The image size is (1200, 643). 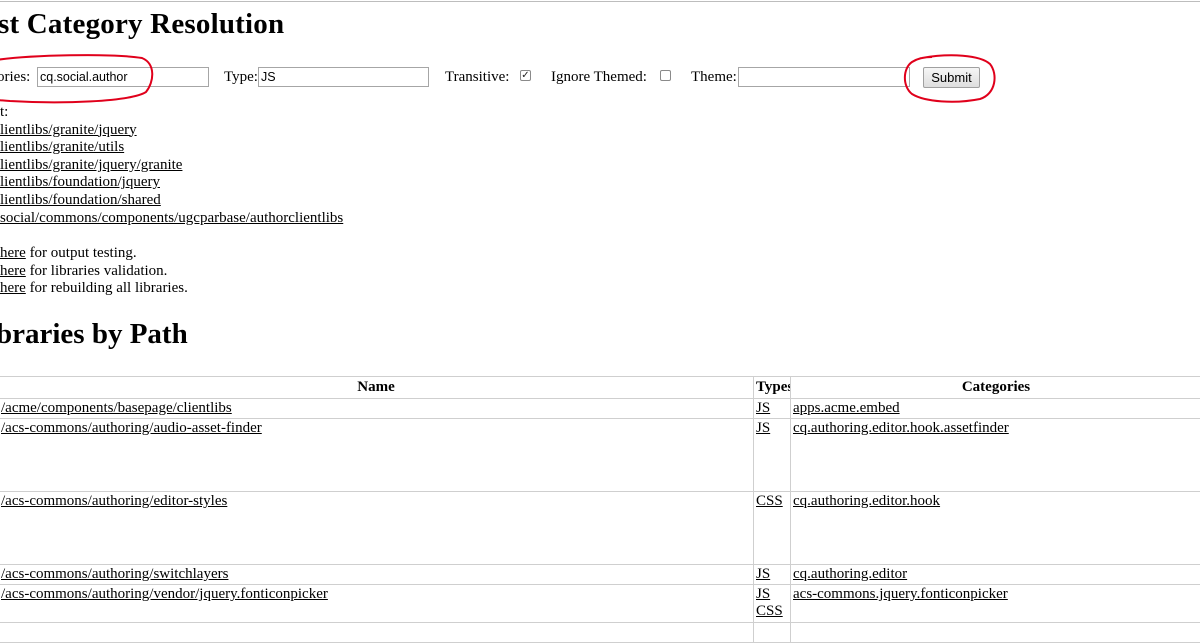 What do you see at coordinates (116, 408) in the screenshot?
I see `library-path-link: /acme/components/basepage/clientlibs` at bounding box center [116, 408].